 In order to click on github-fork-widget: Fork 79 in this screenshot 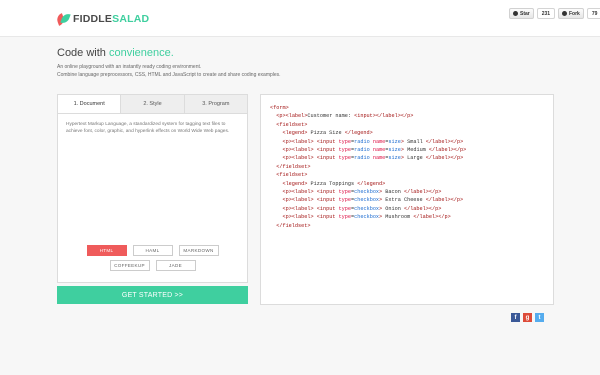, I will do `click(579, 13)`.